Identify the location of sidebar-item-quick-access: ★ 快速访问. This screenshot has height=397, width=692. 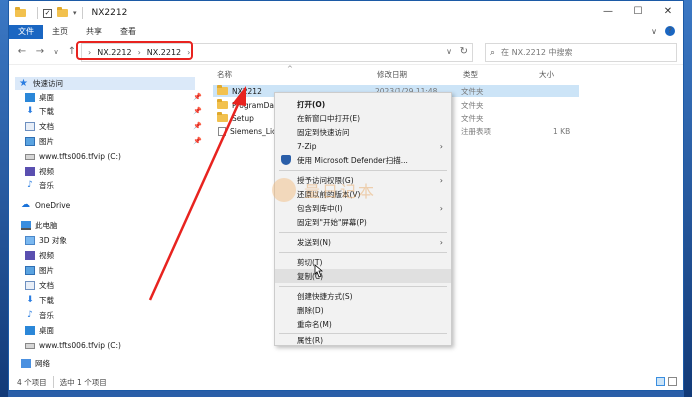
(105, 83).